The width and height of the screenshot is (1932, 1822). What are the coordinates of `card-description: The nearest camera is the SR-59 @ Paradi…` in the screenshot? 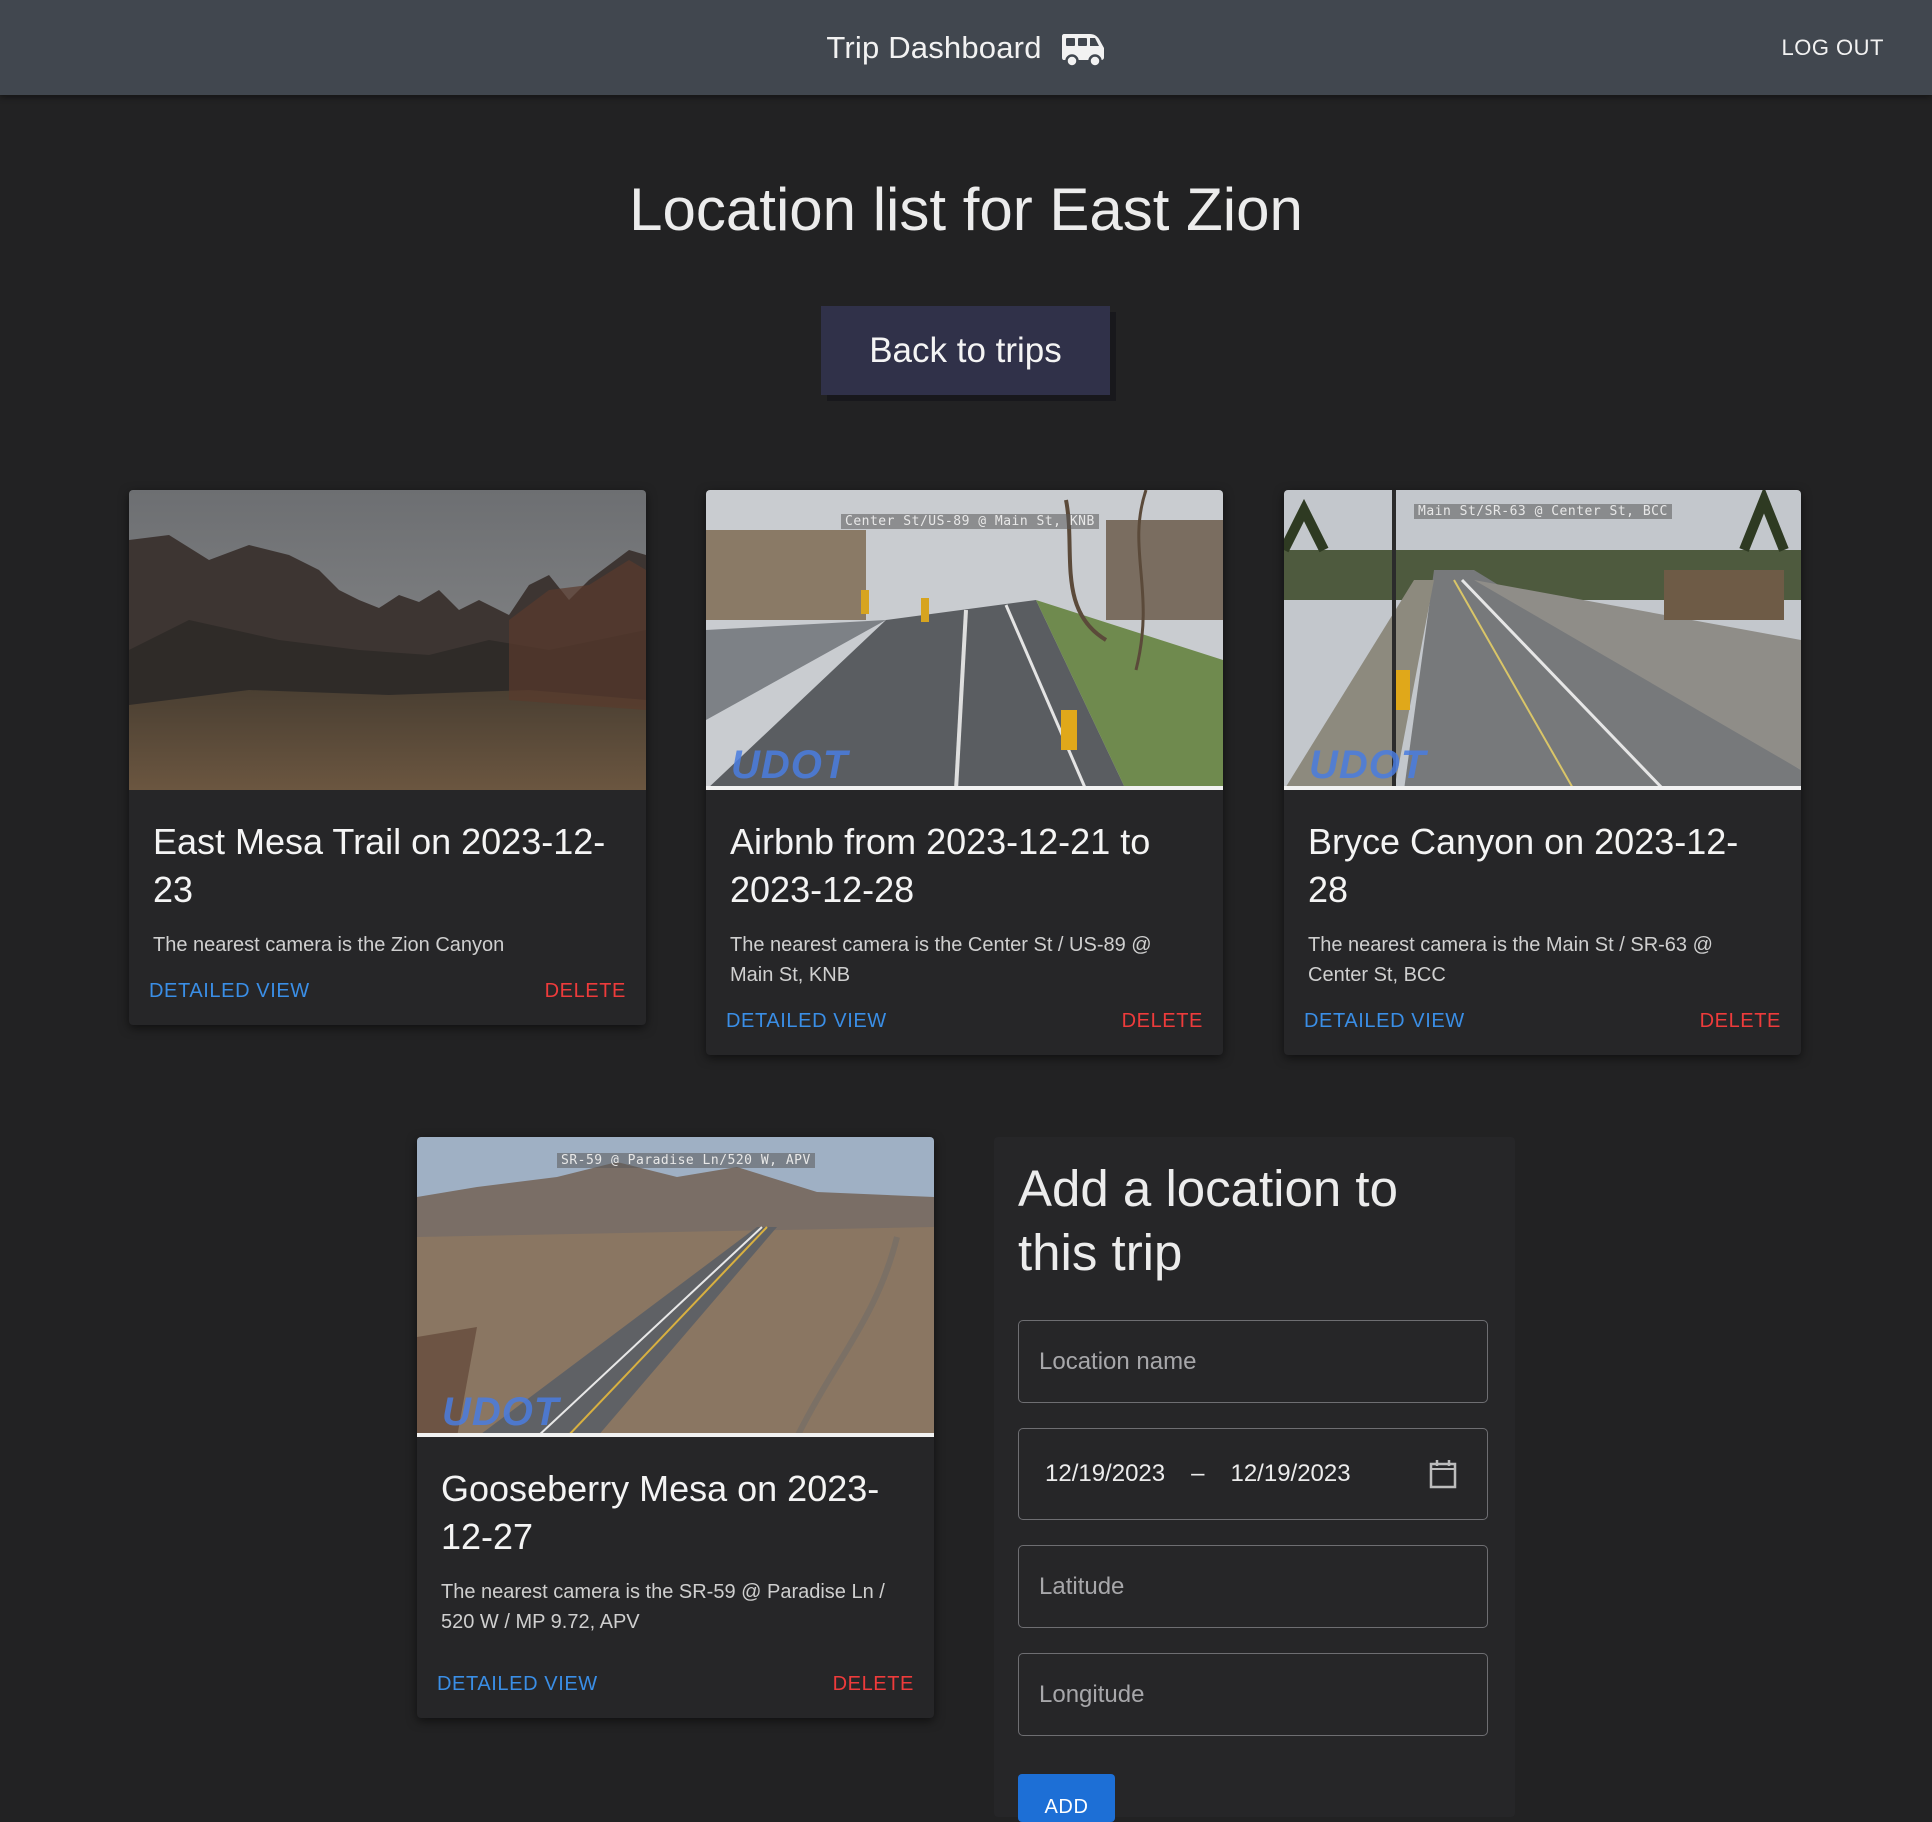 It's located at (663, 1607).